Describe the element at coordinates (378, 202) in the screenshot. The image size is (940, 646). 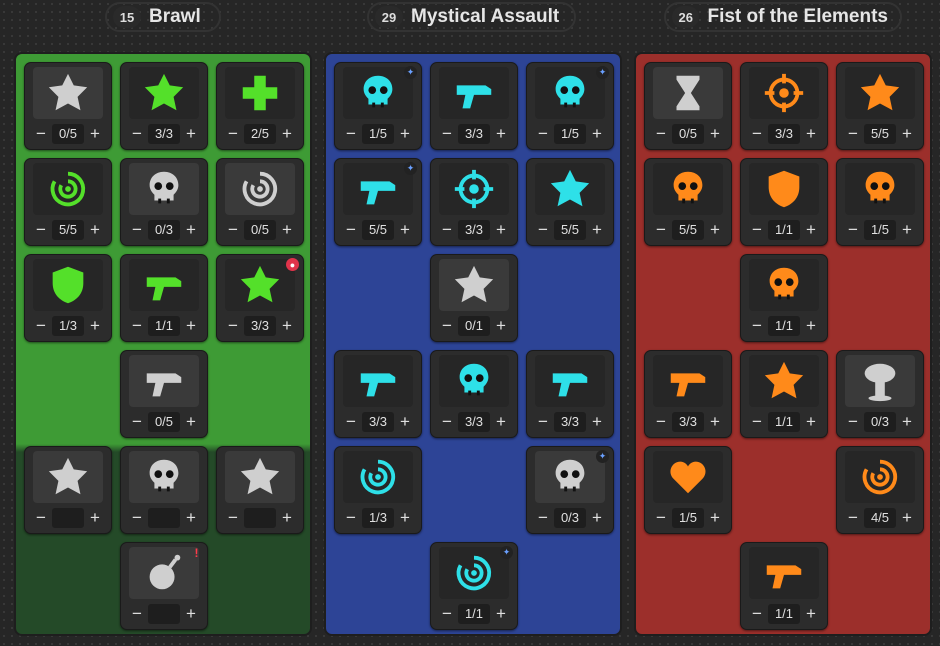
I see `skill-card: ✦ −5/5 +` at that location.